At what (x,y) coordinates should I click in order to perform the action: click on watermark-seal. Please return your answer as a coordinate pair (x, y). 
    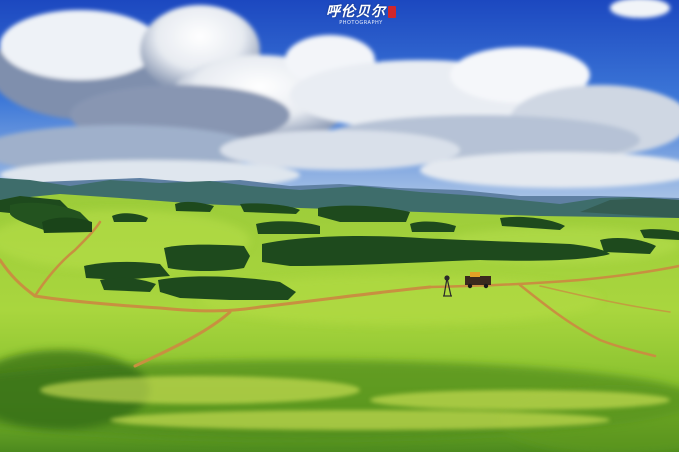
    Looking at the image, I should click on (392, 12).